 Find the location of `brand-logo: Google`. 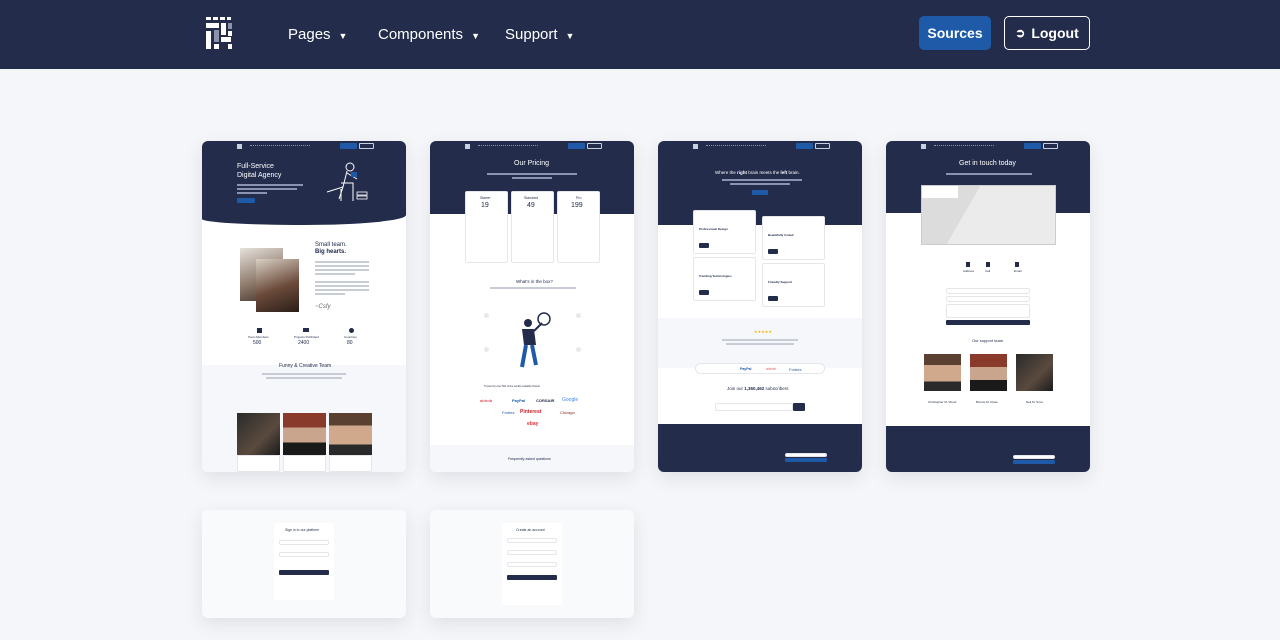

brand-logo: Google is located at coordinates (570, 400).